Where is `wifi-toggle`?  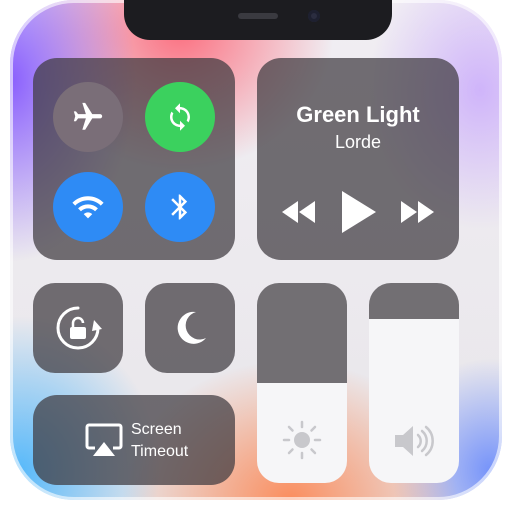
wifi-toggle is located at coordinates (88, 207).